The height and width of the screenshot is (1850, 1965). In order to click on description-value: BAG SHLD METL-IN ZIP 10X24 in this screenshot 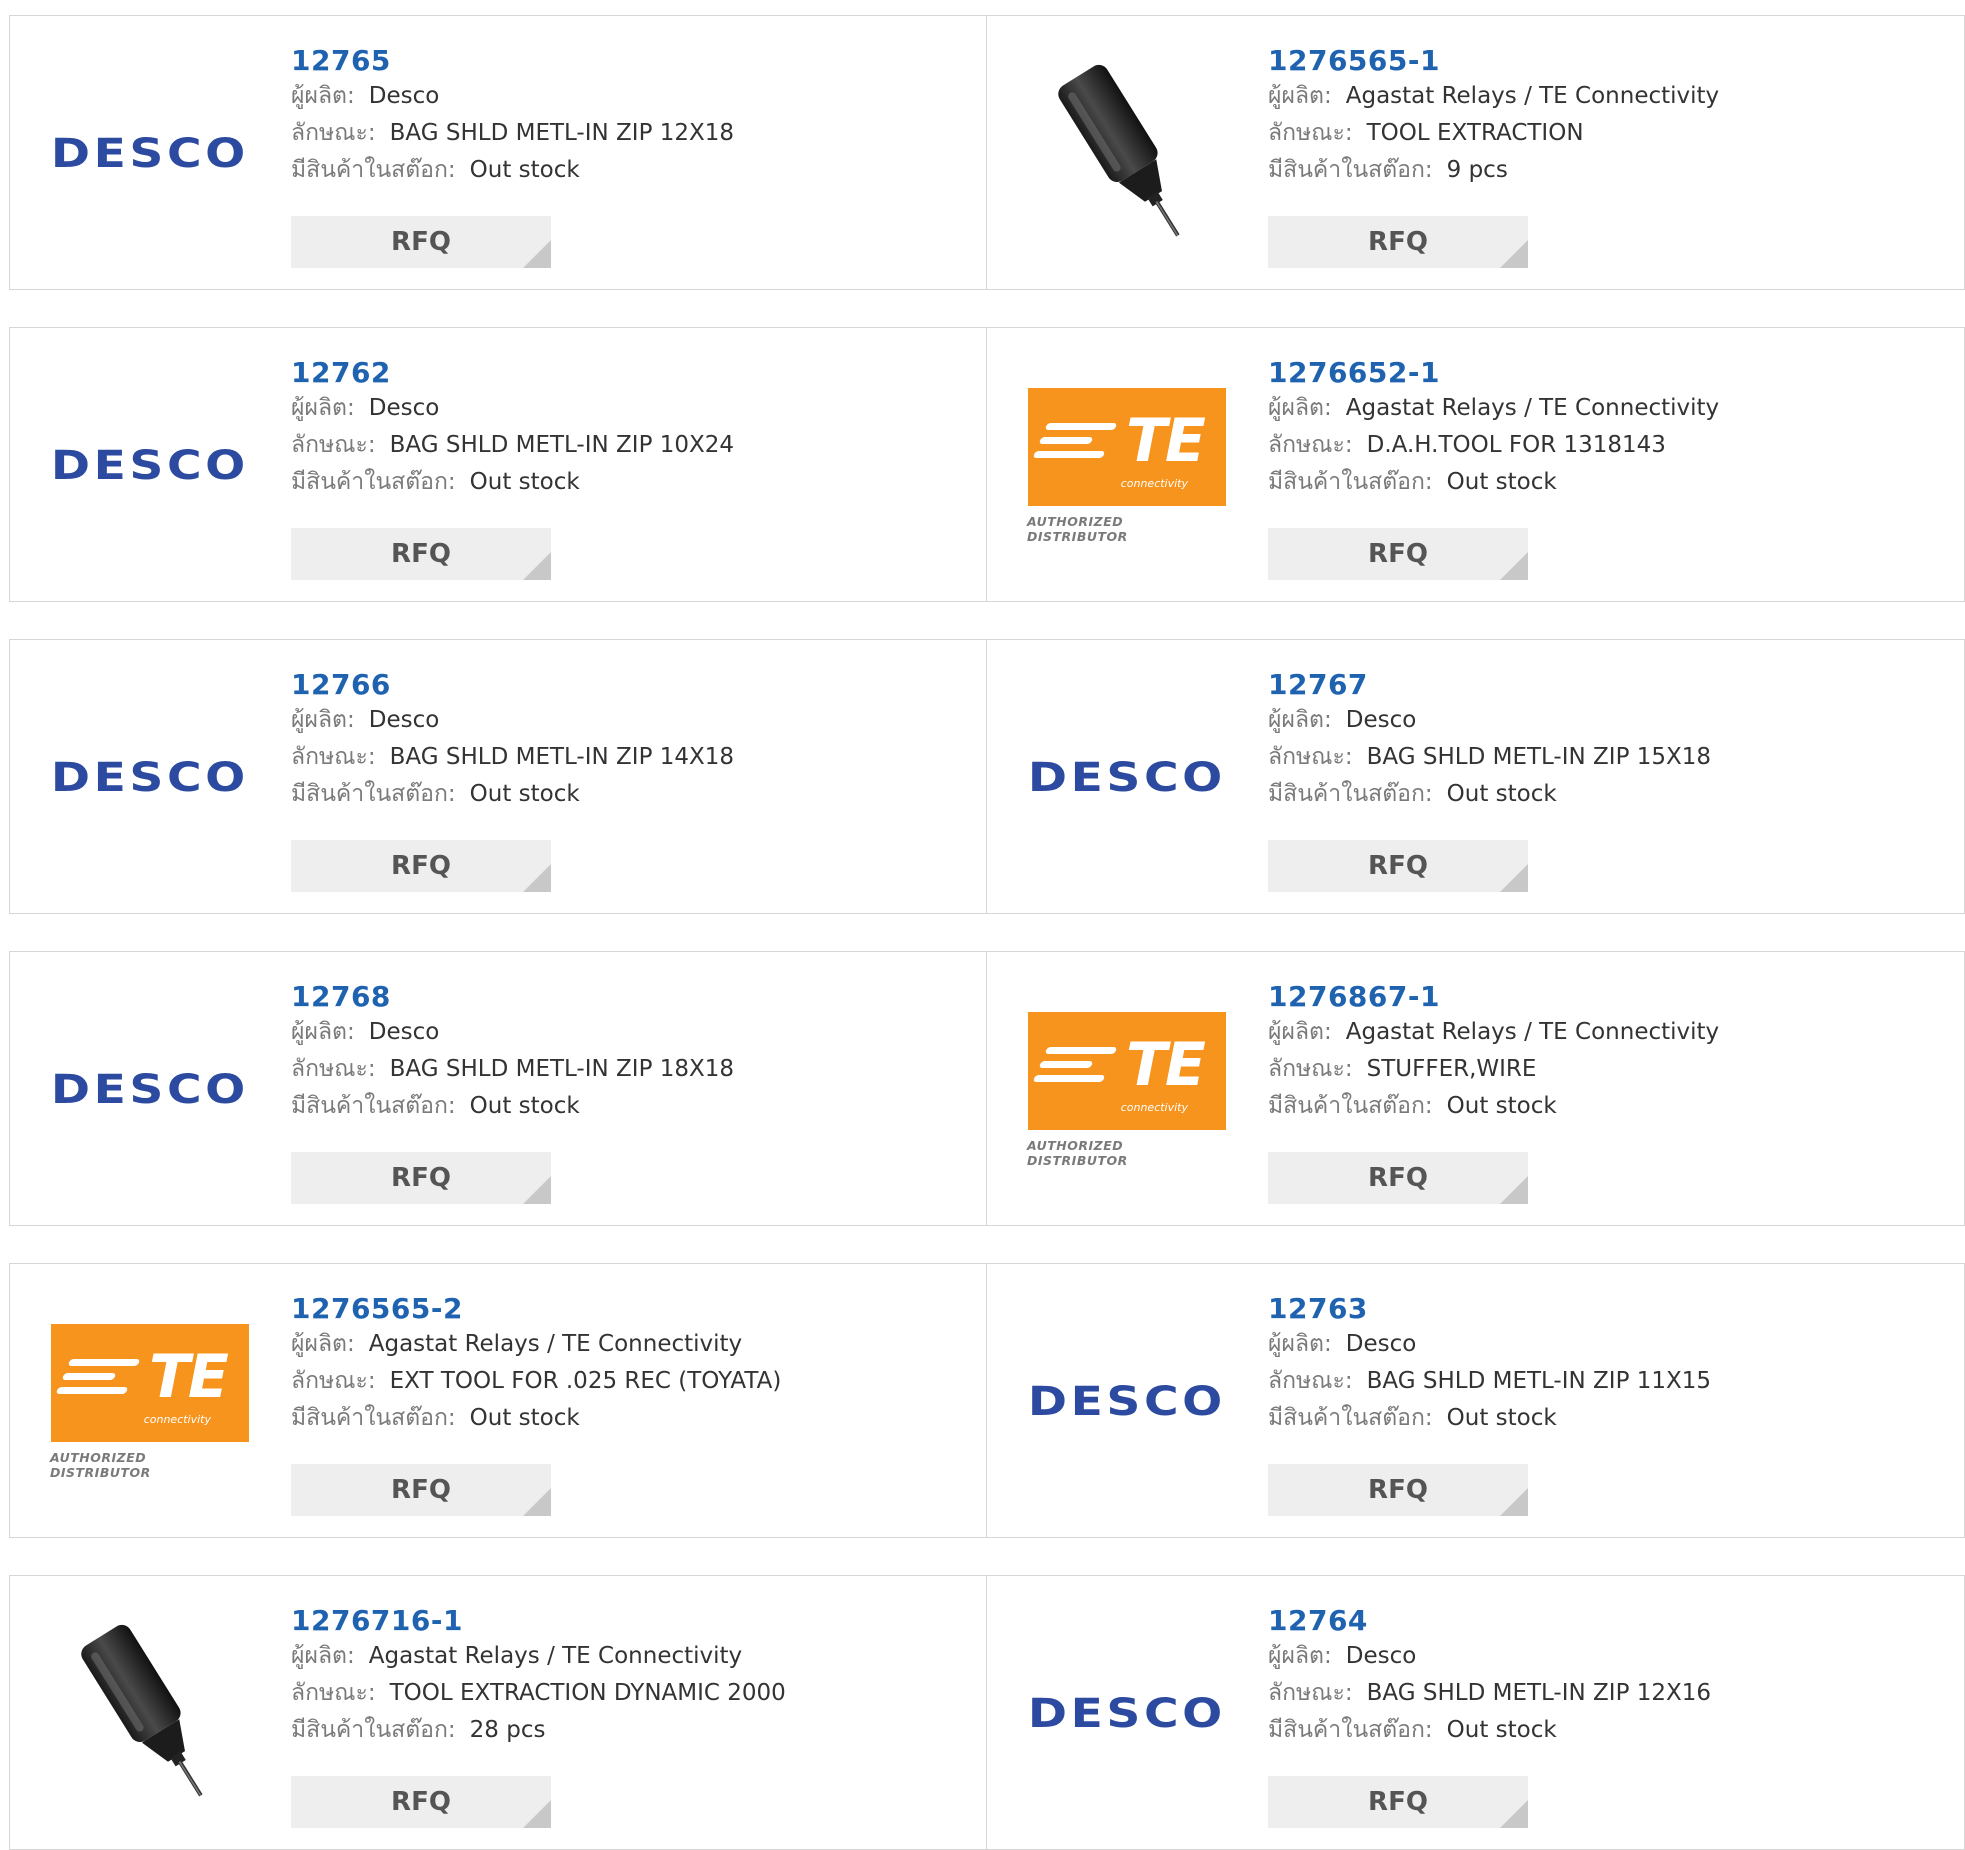, I will do `click(562, 445)`.